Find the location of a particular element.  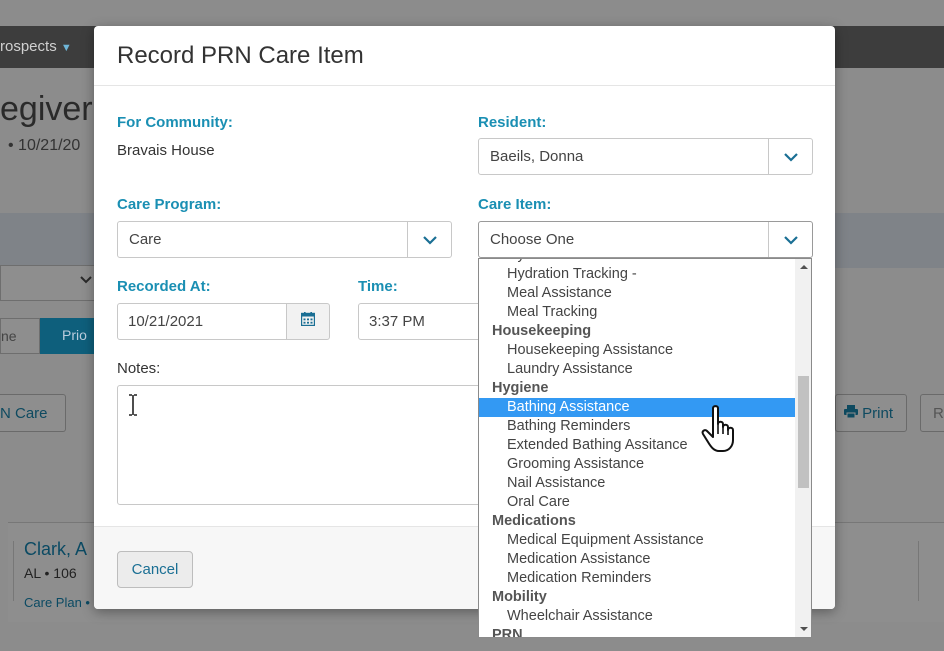

time-input: 3:37 PM is located at coordinates (423, 321).